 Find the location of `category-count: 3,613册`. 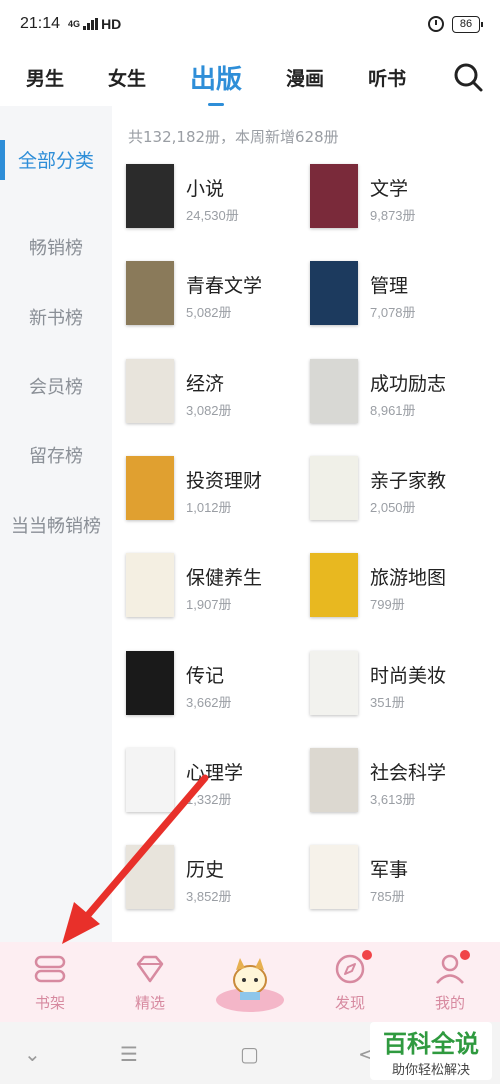

category-count: 3,613册 is located at coordinates (393, 799).